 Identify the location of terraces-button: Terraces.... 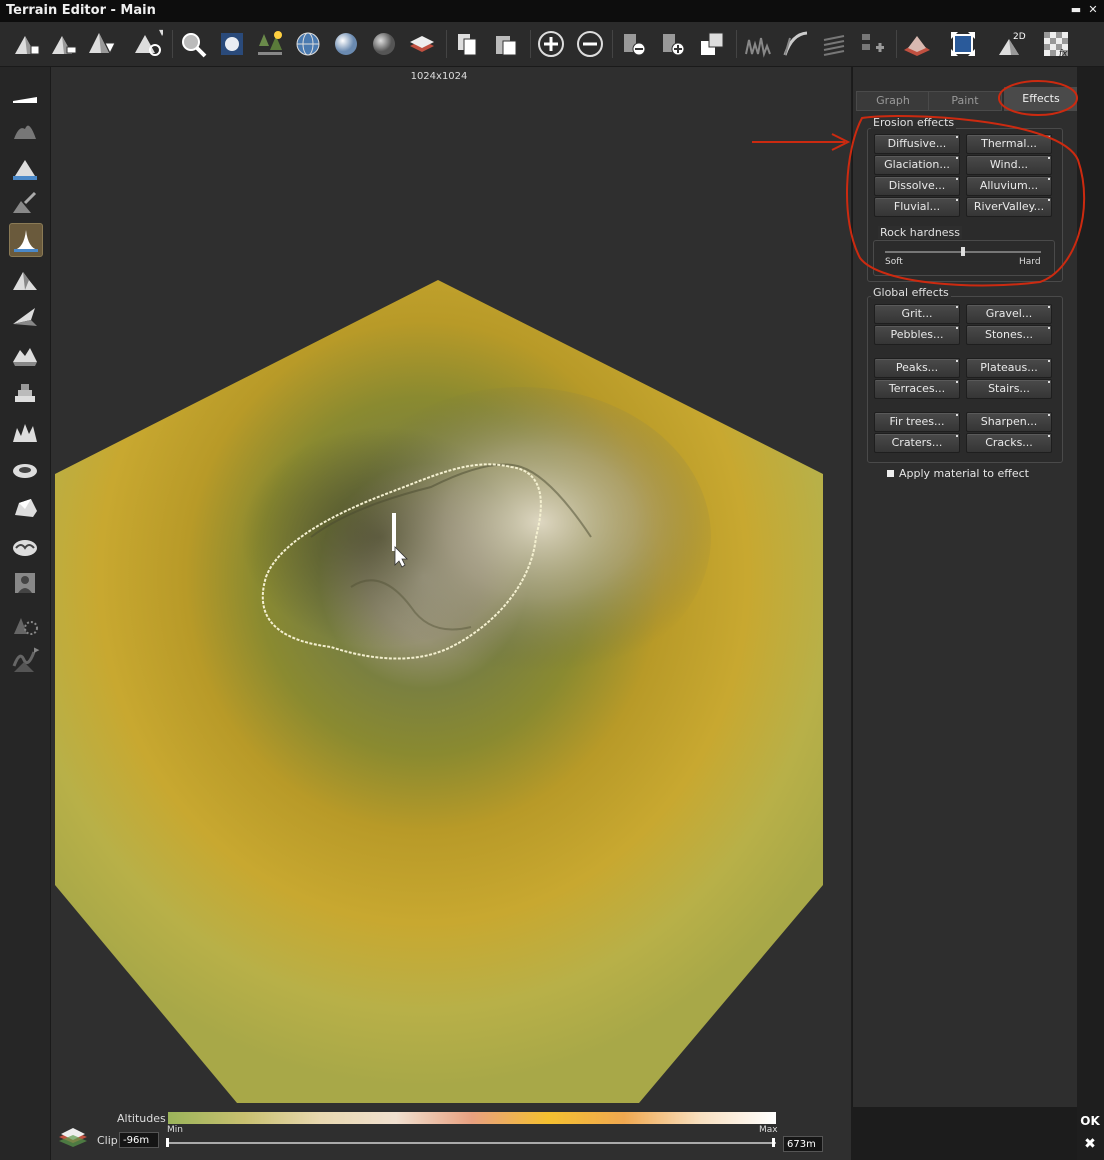
(917, 389).